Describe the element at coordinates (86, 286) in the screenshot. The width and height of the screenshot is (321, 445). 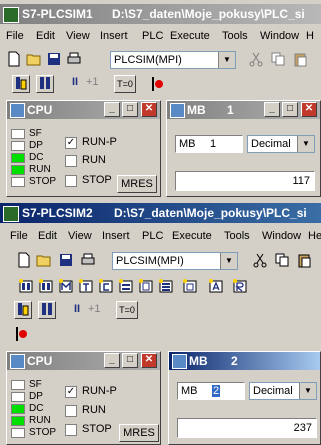
I see `insert-timer-icon` at that location.